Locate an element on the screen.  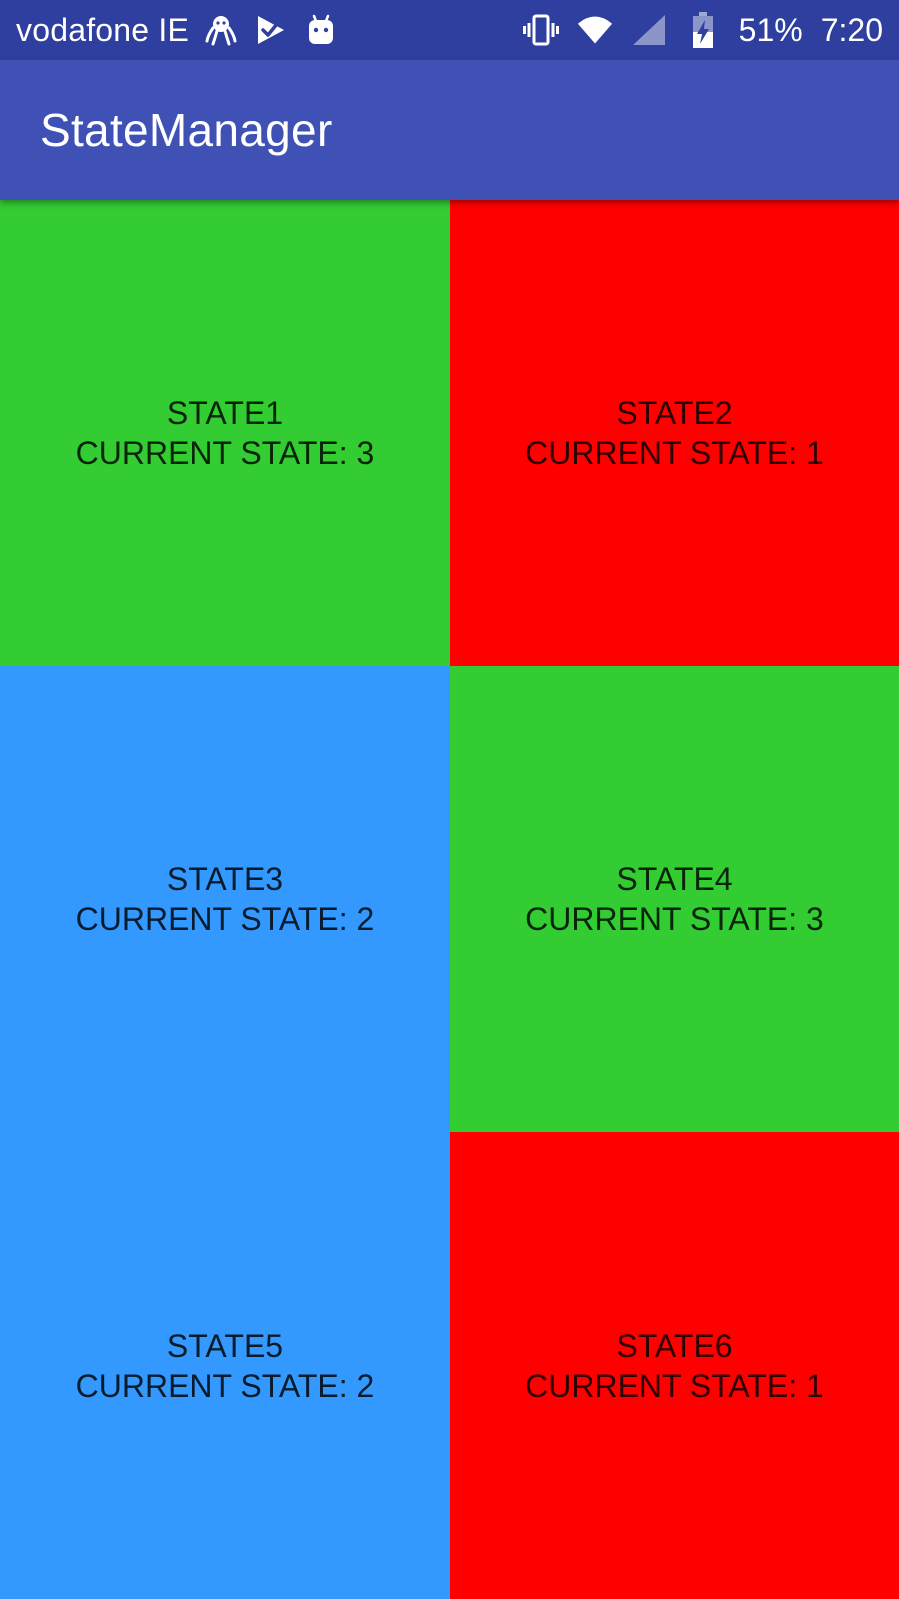
state-tile-1: STATE1 CURRENT STATE: 3 is located at coordinates (225, 433).